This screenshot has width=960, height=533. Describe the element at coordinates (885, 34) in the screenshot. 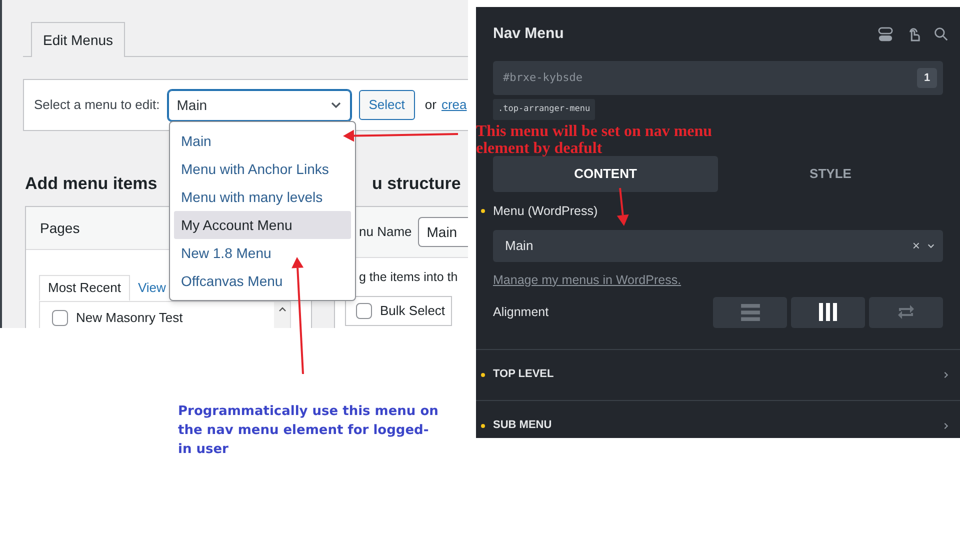

I see `toggle-icon` at that location.